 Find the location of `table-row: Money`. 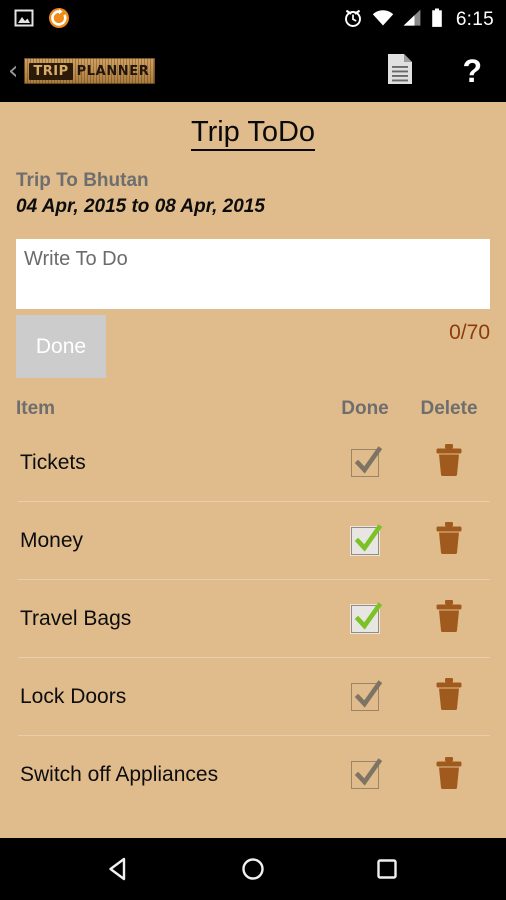

table-row: Money is located at coordinates (254, 541).